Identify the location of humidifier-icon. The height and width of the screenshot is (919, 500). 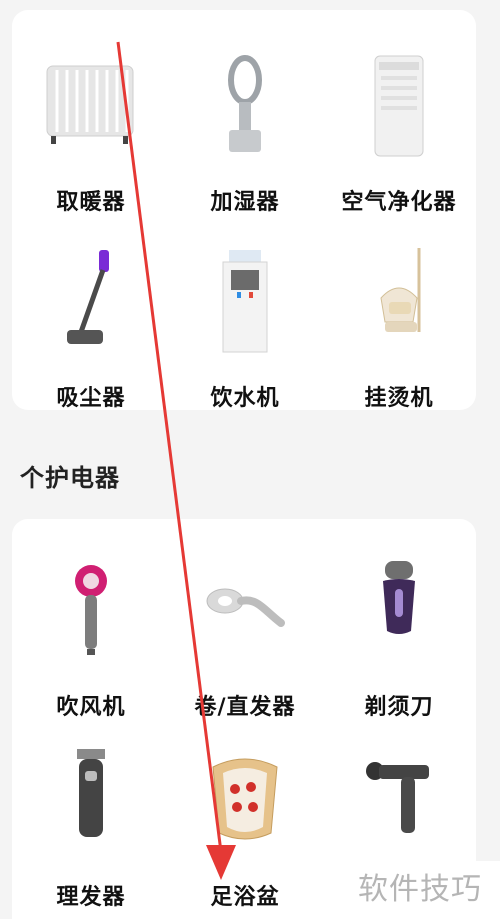
(245, 103).